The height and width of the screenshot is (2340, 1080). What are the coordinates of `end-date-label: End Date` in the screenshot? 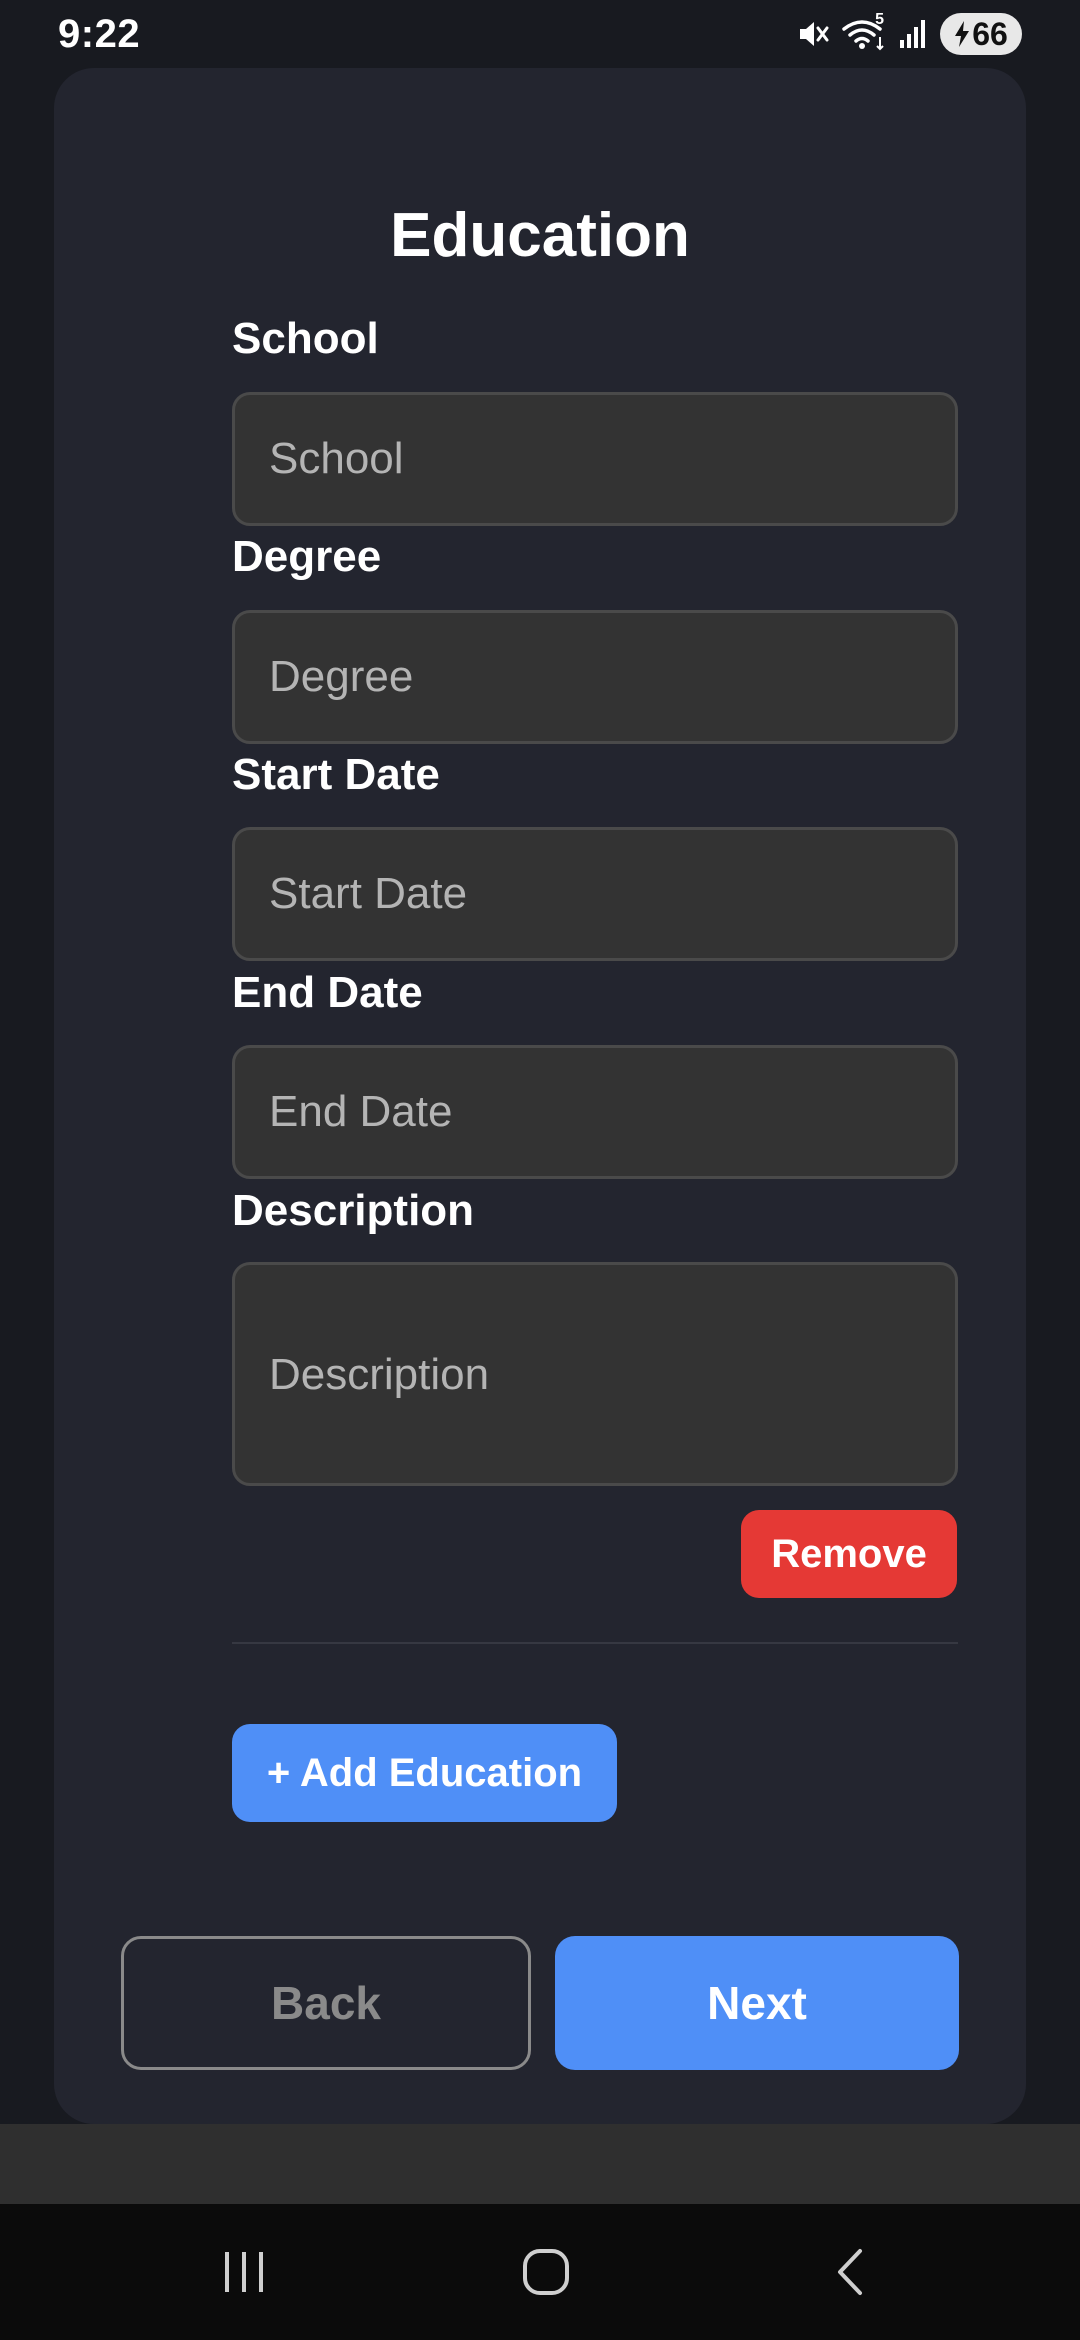 It's located at (327, 992).